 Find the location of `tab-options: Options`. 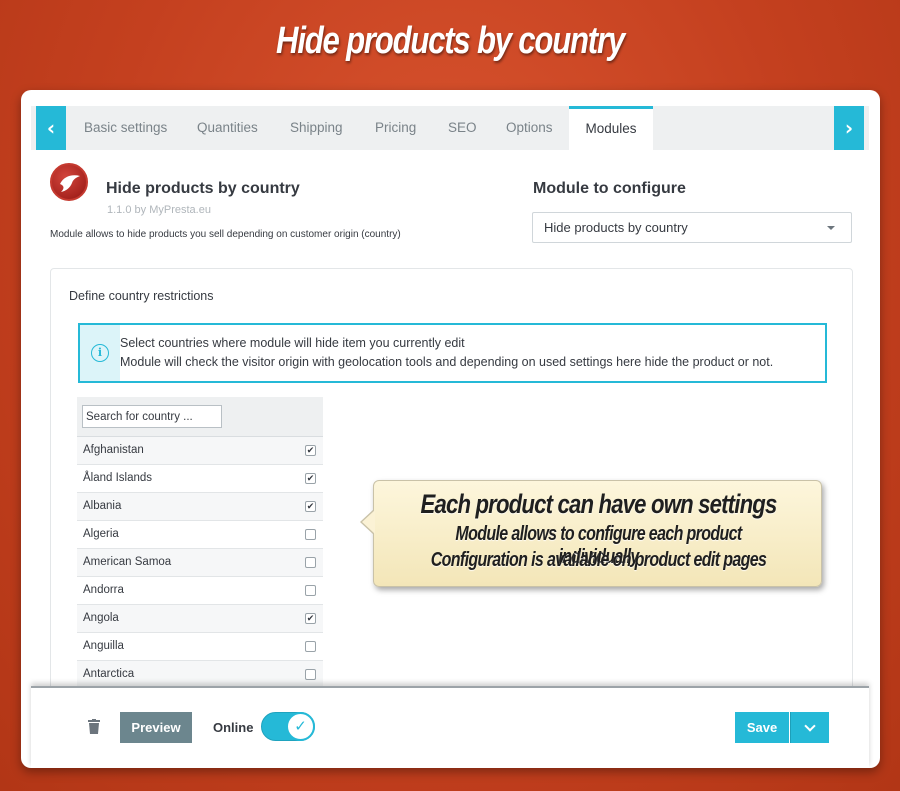

tab-options: Options is located at coordinates (529, 128).